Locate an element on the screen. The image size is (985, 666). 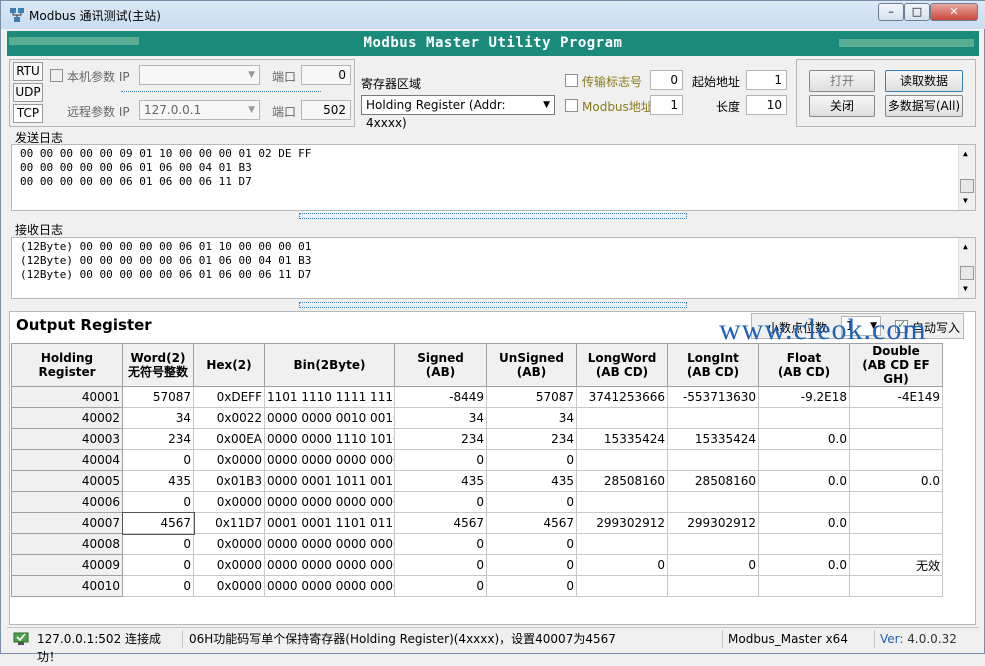
table-cell: 0000 0000 0010 0010 is located at coordinates (329, 418).